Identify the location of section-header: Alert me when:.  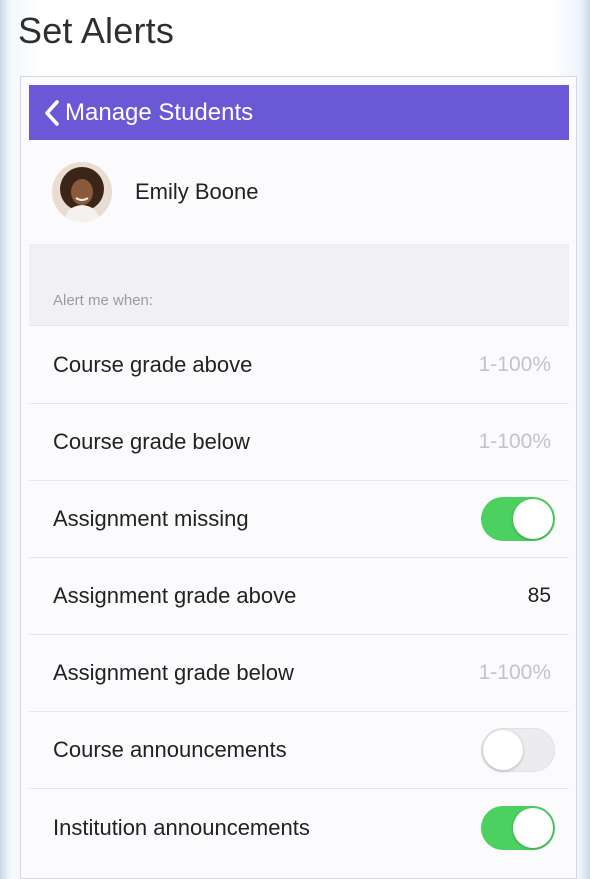
(103, 300).